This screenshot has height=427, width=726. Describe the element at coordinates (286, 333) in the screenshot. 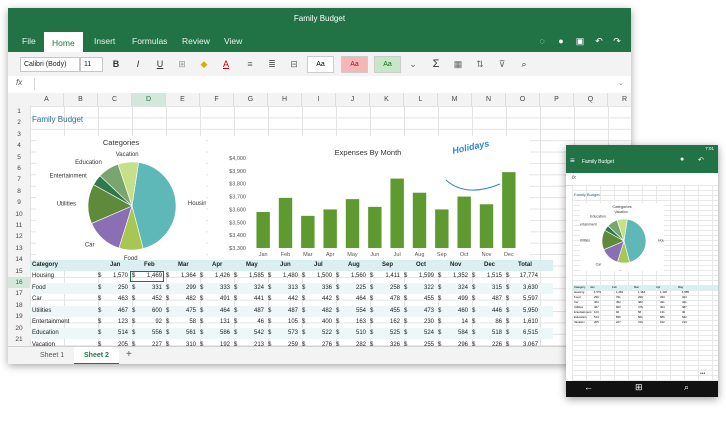

I see `value-cell: 573` at that location.